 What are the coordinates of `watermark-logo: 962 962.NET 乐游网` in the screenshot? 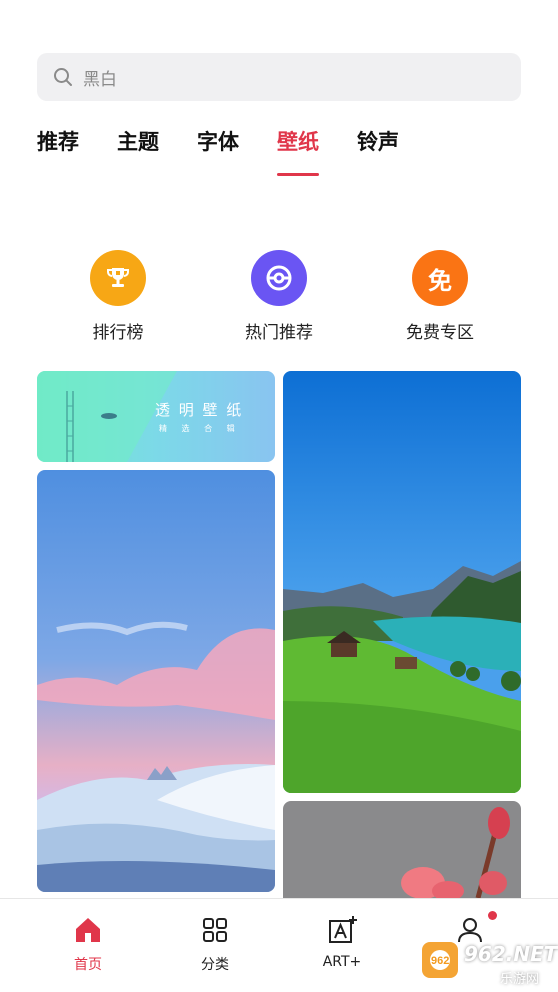 It's located at (489, 963).